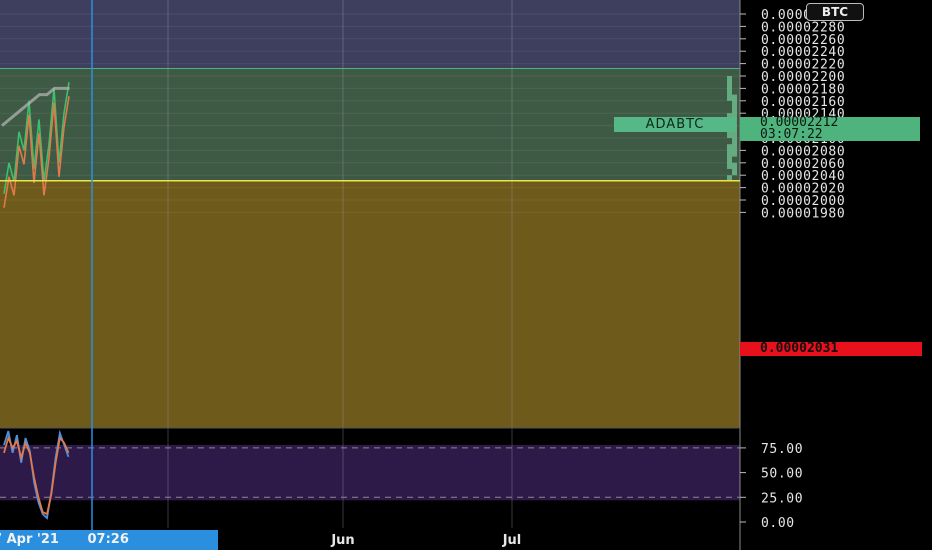 This screenshot has width=932, height=550. What do you see at coordinates (791, 134) in the screenshot?
I see `countdown-value: 03:07:22` at bounding box center [791, 134].